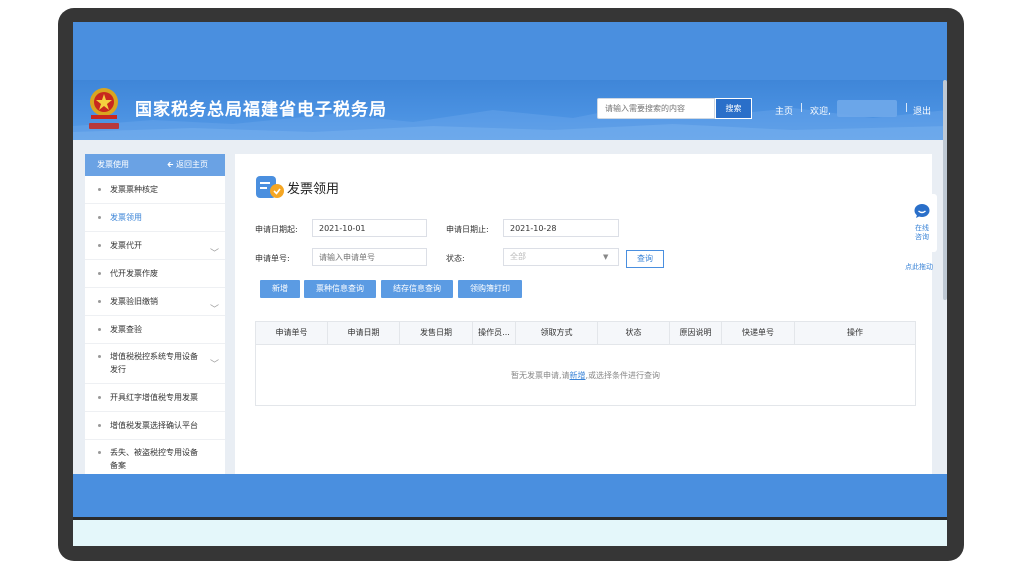 The height and width of the screenshot is (567, 1020). I want to click on sidebar-item-device-issue: 增值税税控系统专用设备发行 ﹀, so click(155, 364).